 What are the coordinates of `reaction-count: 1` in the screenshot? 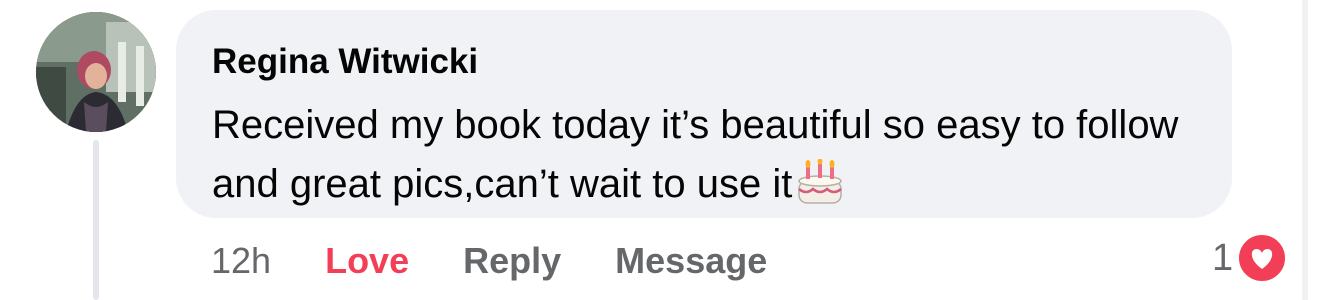 It's located at (1223, 257).